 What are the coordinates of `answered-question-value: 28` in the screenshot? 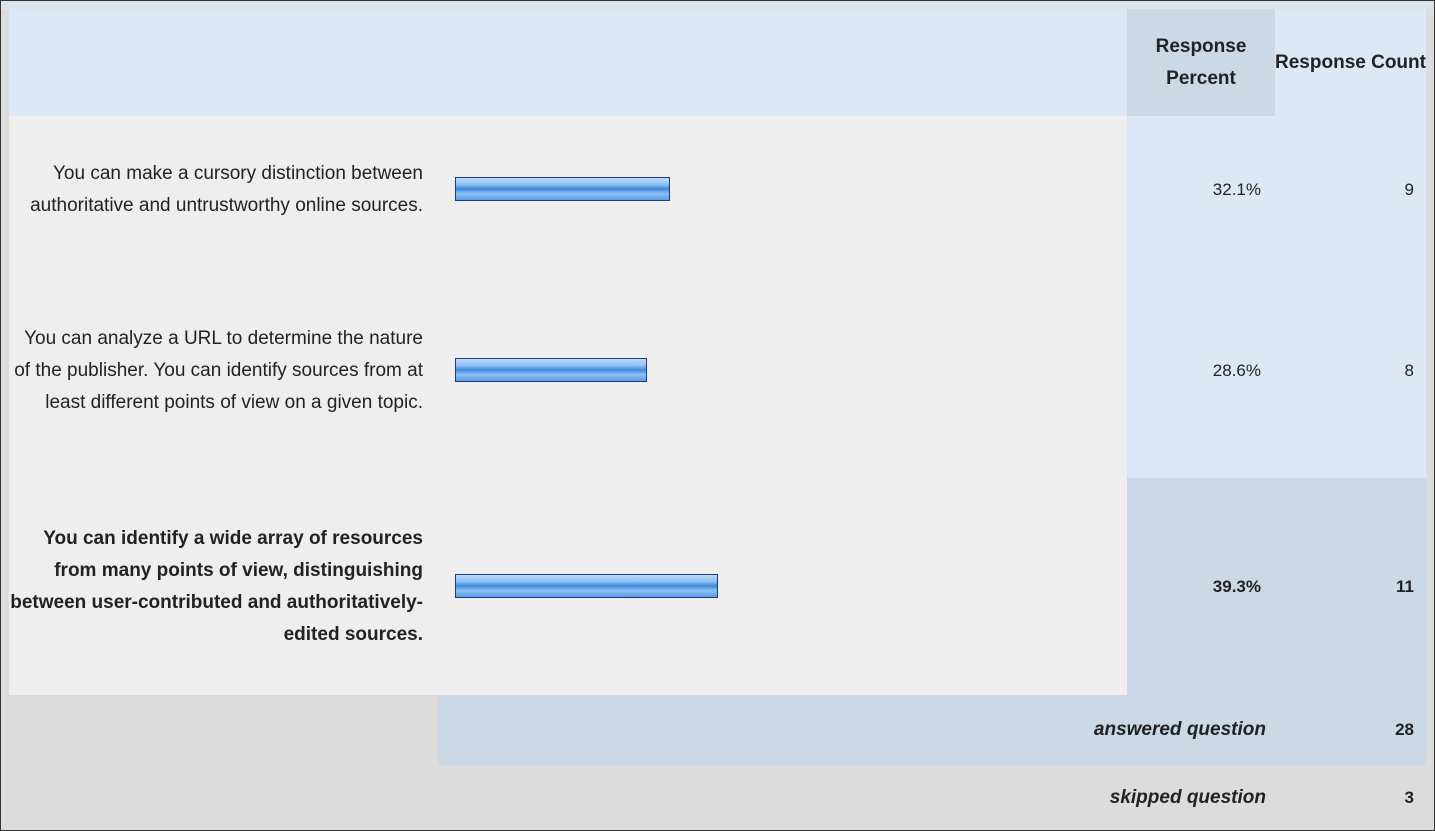 It's located at (1404, 729).